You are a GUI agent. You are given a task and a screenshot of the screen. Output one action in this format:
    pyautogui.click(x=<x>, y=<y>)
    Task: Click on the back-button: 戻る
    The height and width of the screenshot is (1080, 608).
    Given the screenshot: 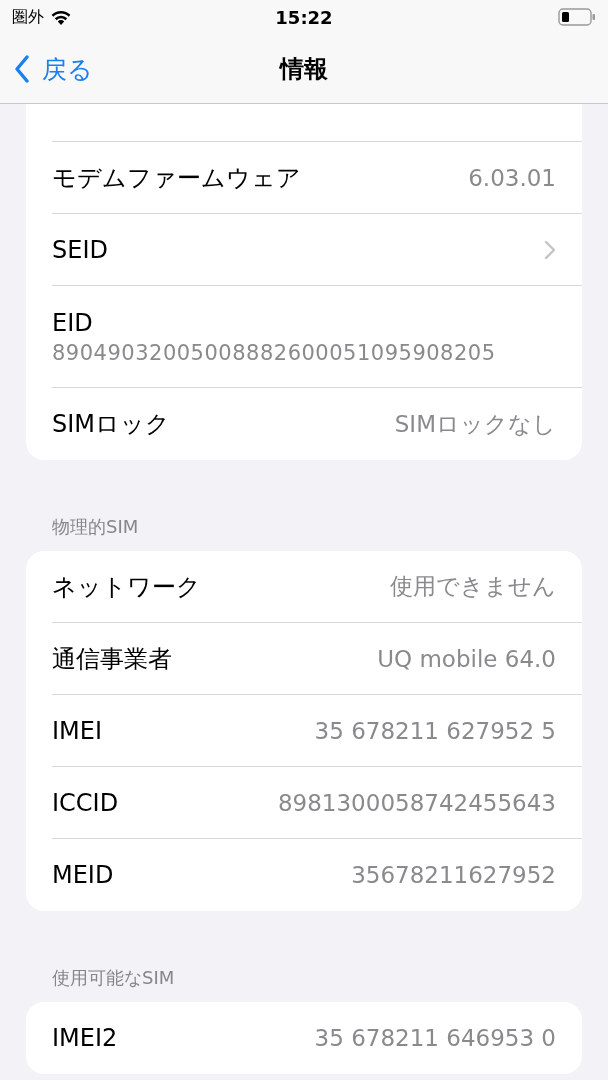 What is the action you would take?
    pyautogui.click(x=53, y=69)
    